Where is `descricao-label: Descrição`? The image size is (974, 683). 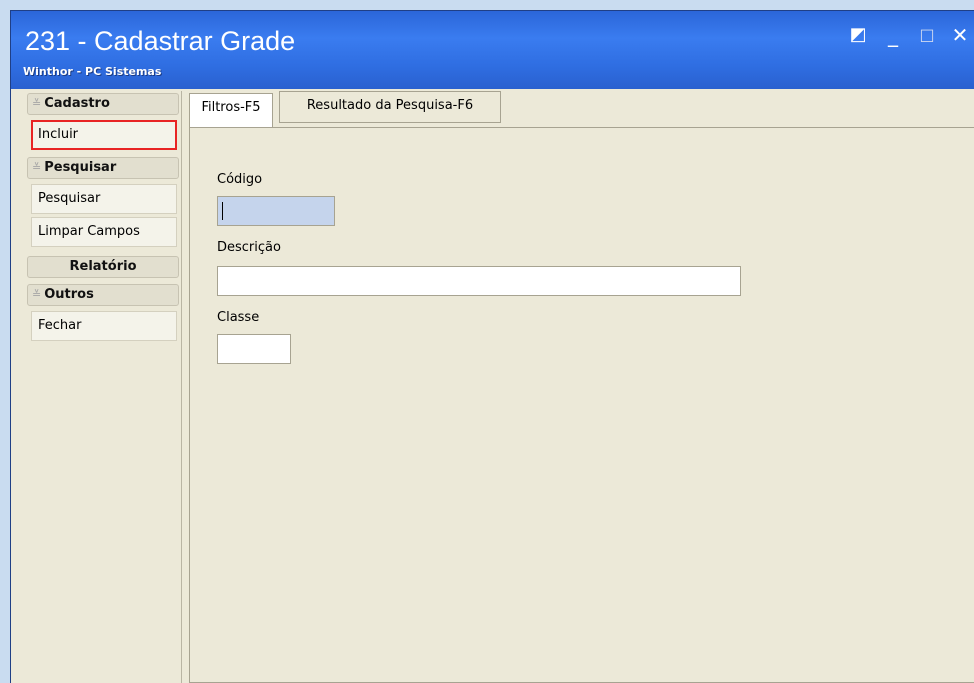 descricao-label: Descrição is located at coordinates (249, 247).